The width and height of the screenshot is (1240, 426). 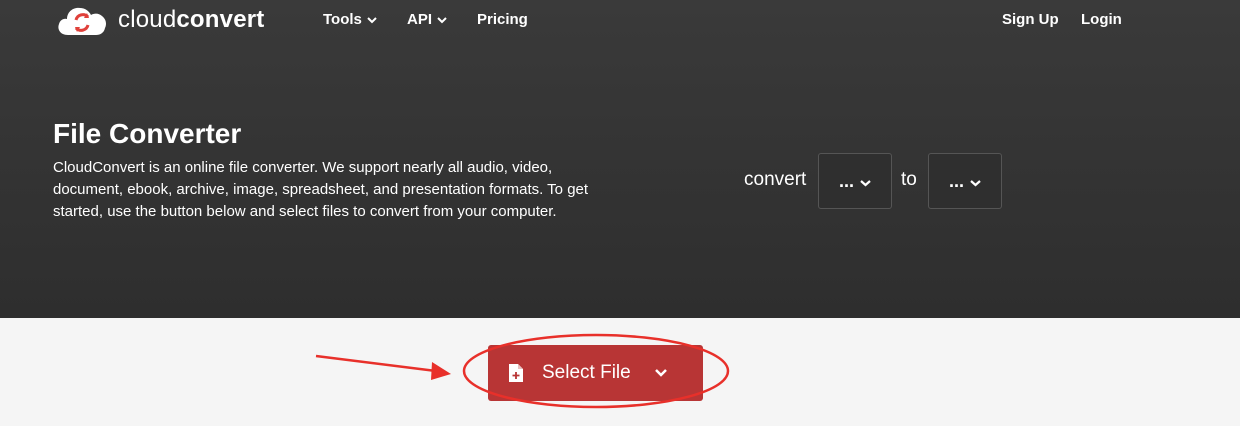 I want to click on nav-sign-up-label: Sign Up, so click(x=1030, y=19).